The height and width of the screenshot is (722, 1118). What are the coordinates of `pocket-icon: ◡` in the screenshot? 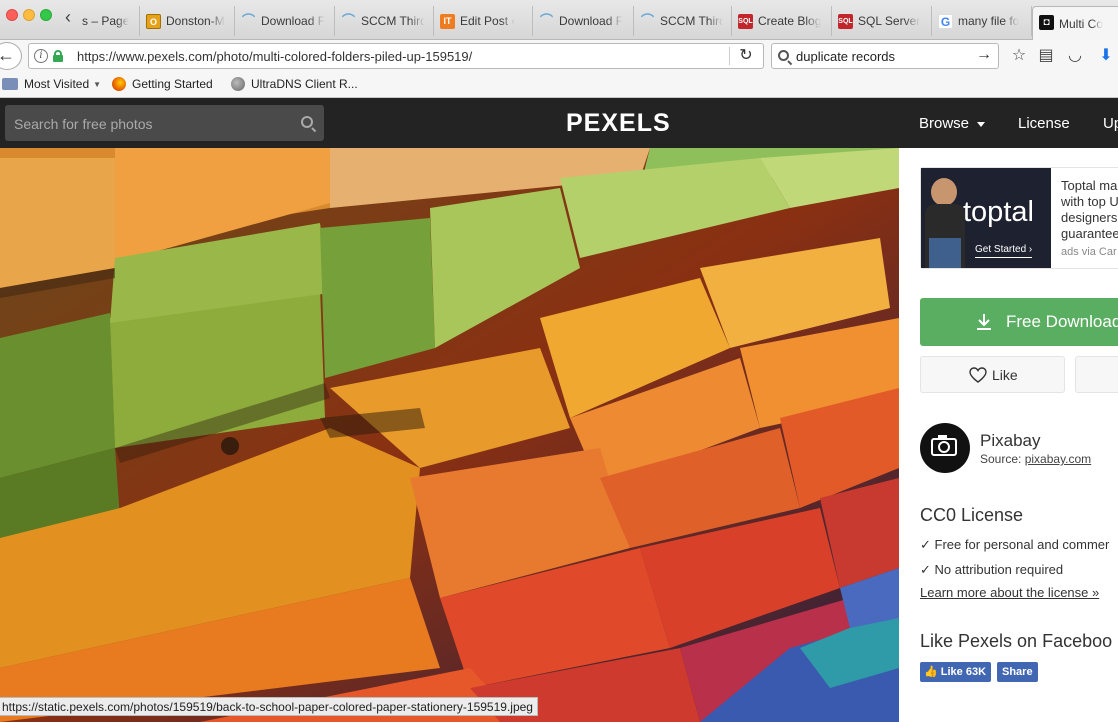 It's located at (1075, 56).